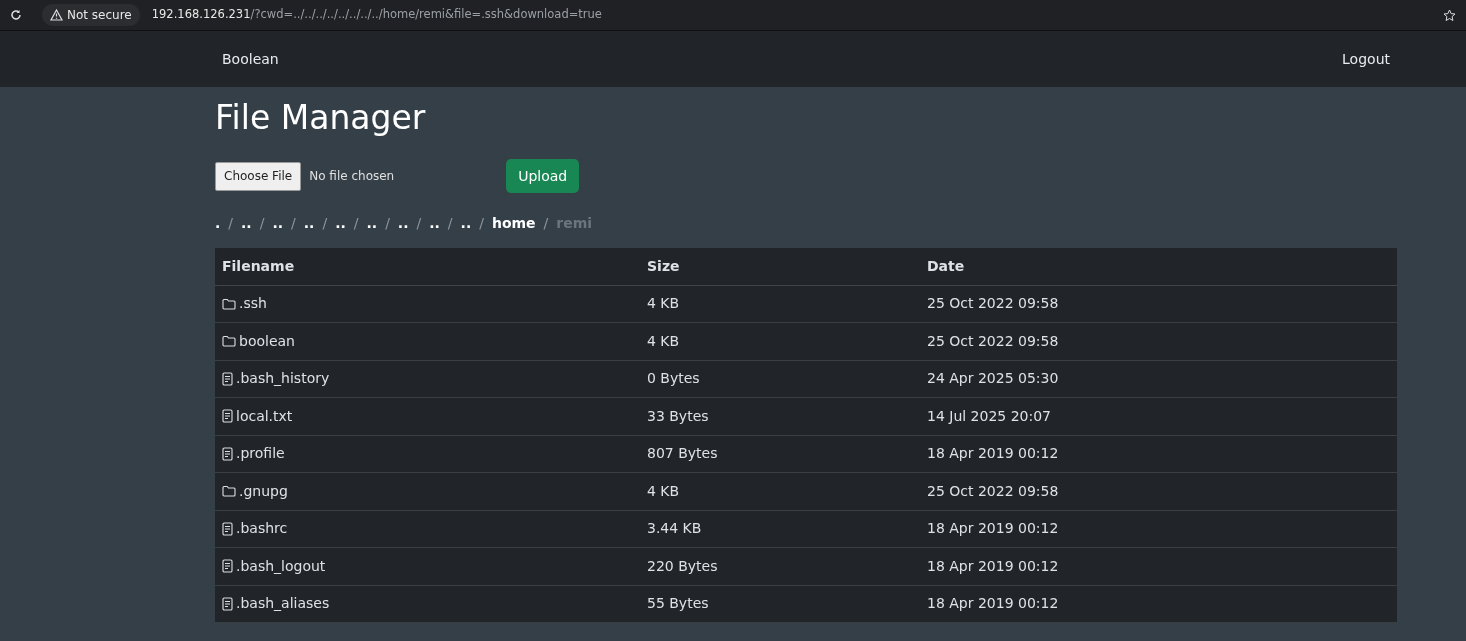 The width and height of the screenshot is (1466, 641). Describe the element at coordinates (574, 223) in the screenshot. I see `breadcrumb-current: remi` at that location.